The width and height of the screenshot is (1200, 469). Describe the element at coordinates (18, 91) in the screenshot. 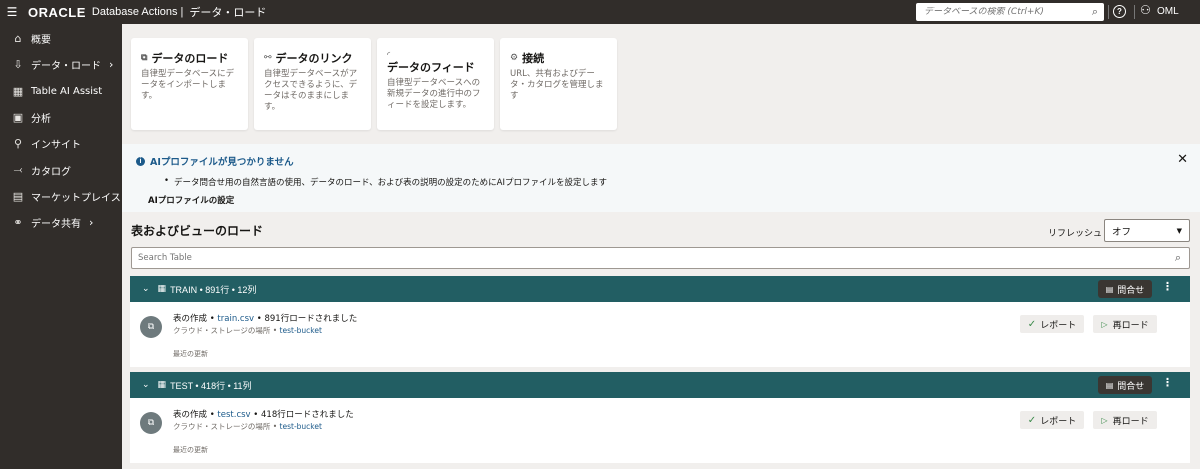

I see `table-ai-icon: ▦` at that location.